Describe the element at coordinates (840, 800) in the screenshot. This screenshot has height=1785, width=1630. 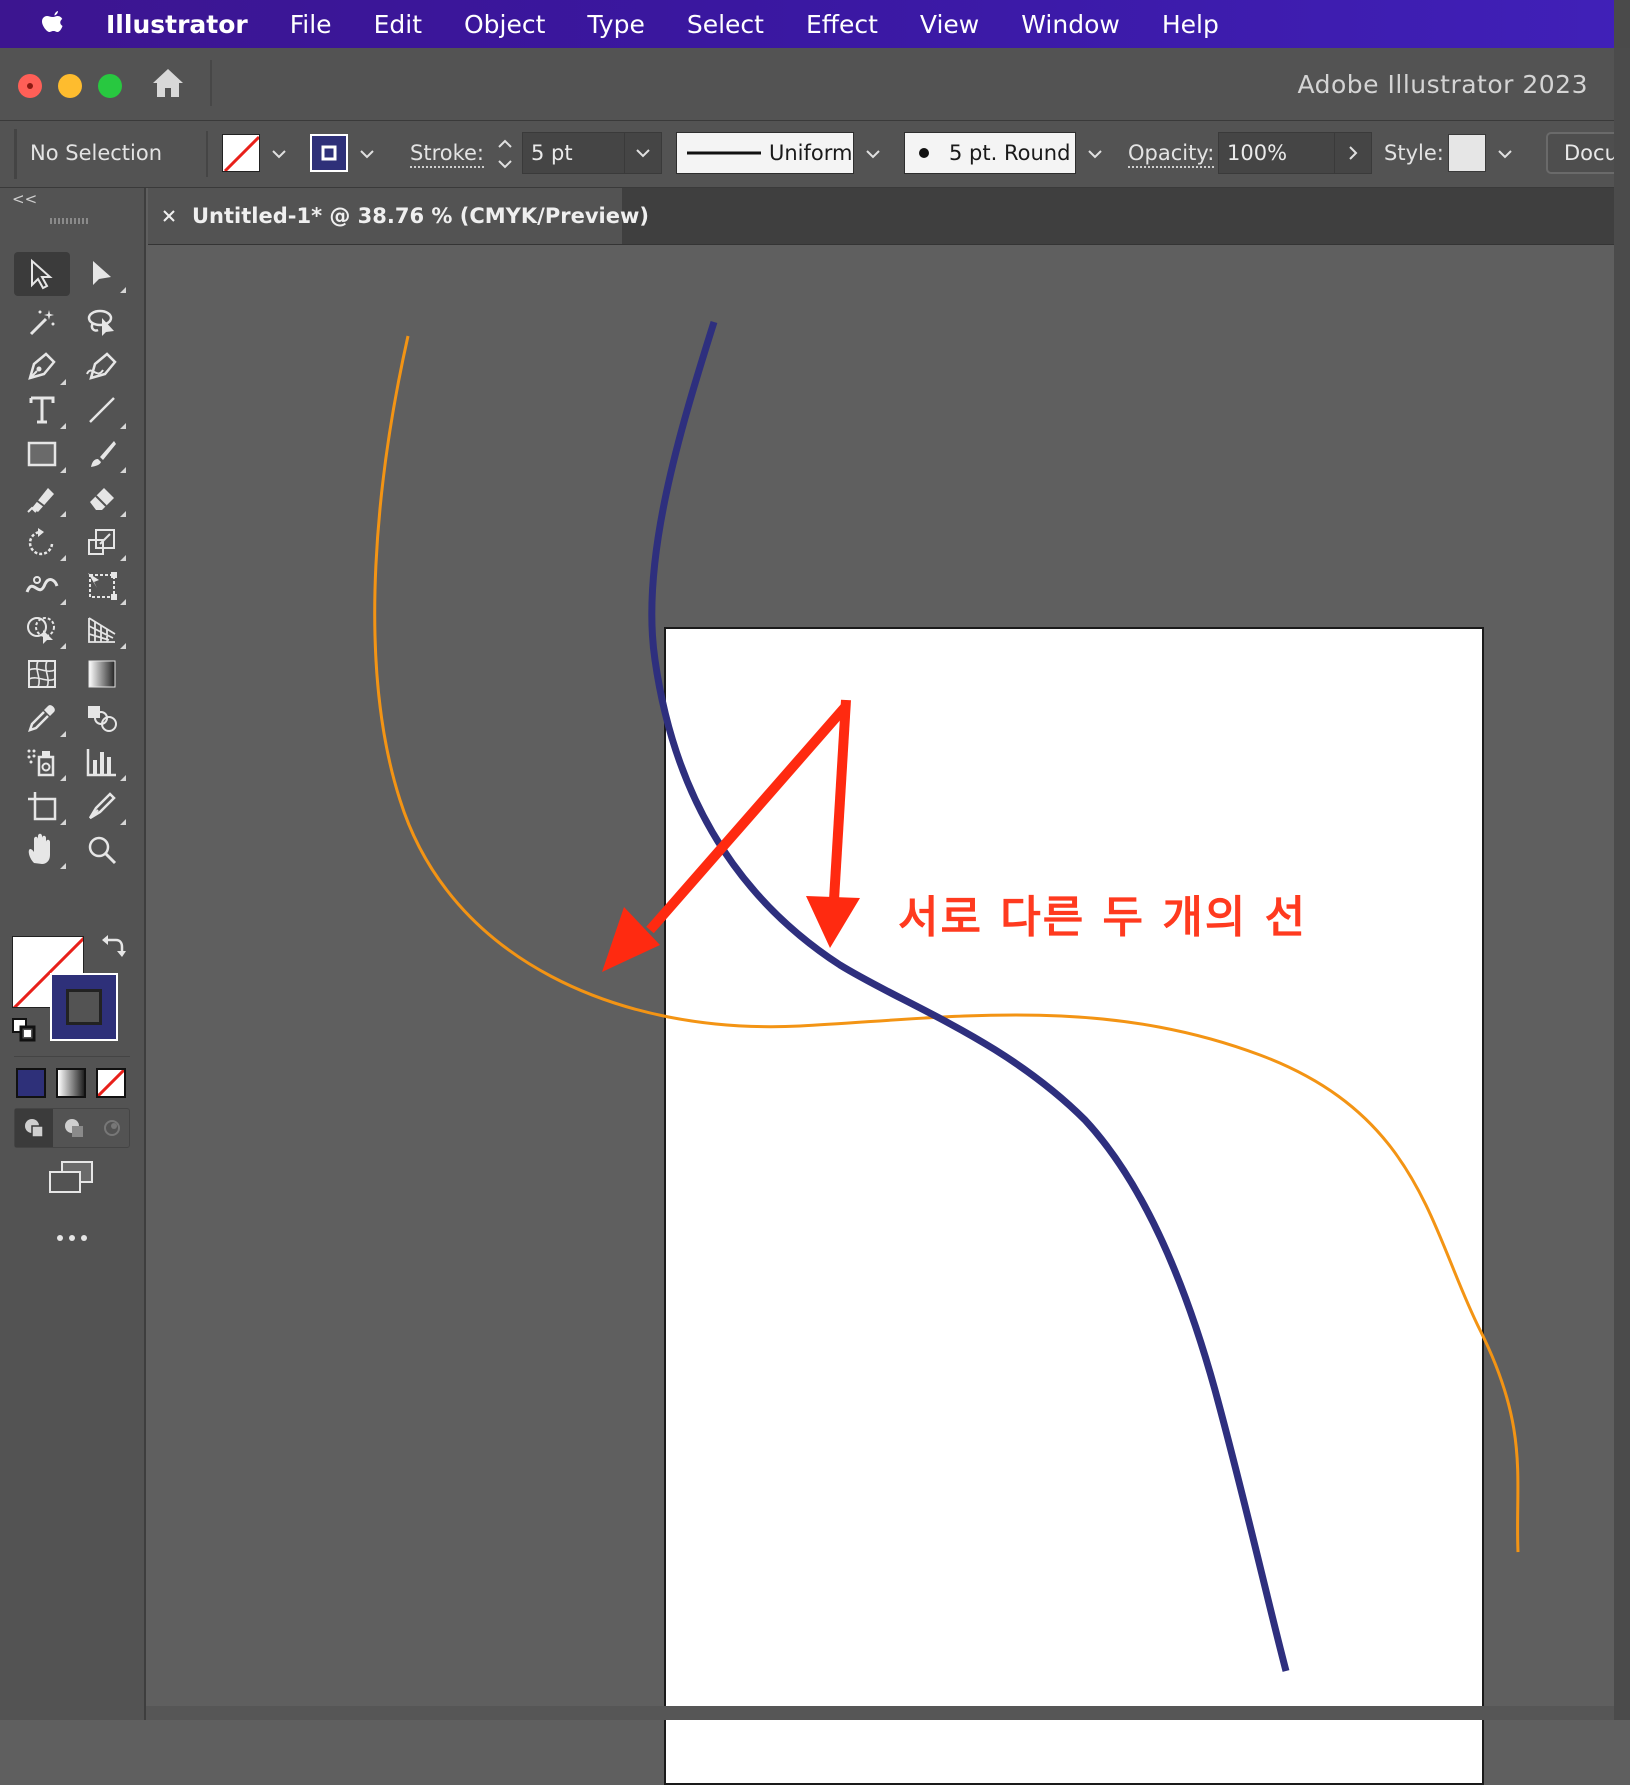
I see `arrow-right-shaft` at that location.